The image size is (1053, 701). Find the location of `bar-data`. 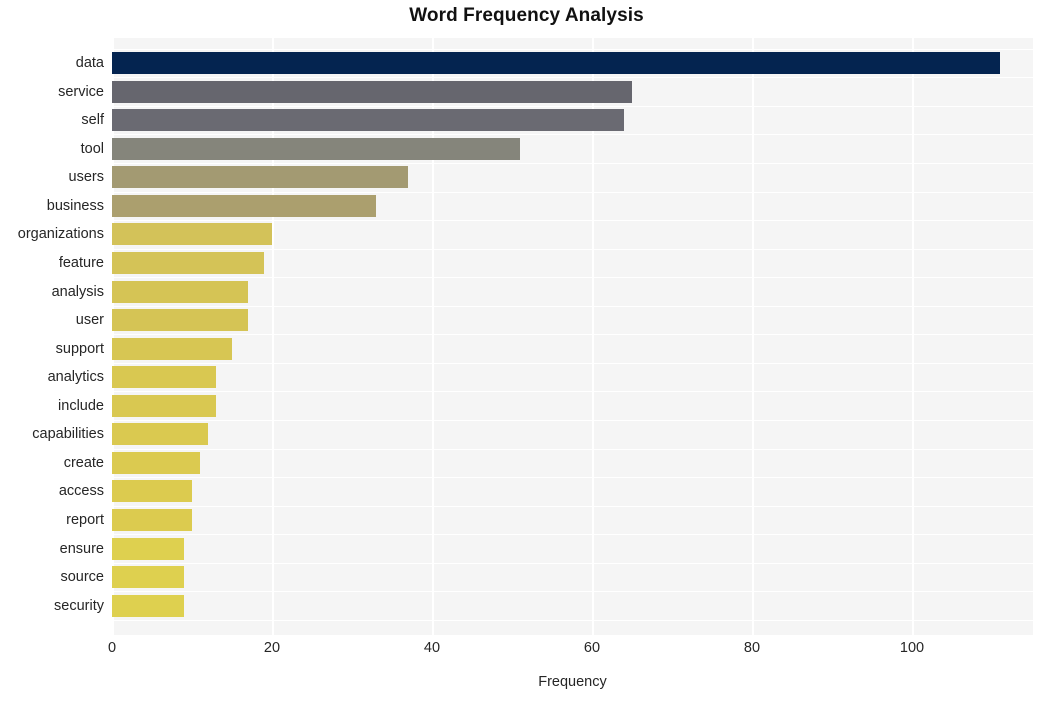

bar-data is located at coordinates (556, 63).